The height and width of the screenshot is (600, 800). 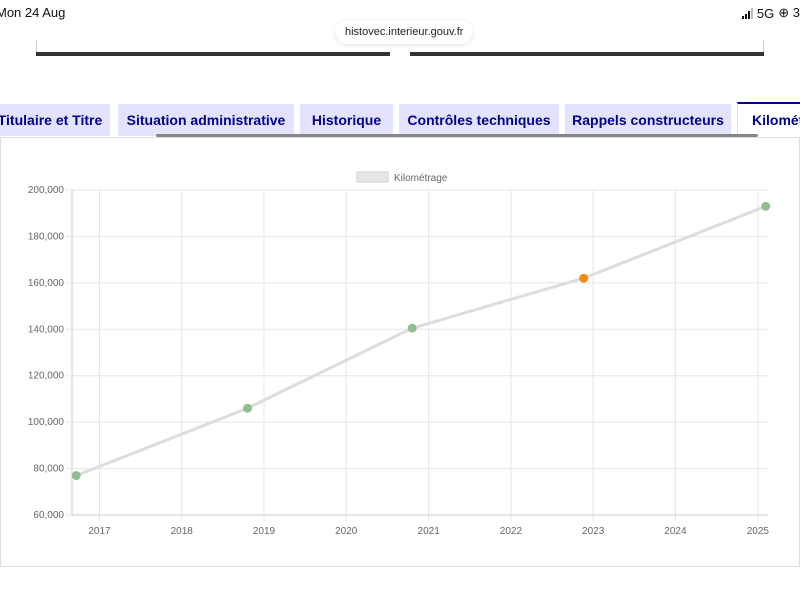 I want to click on legend-label: Kilométrage, so click(x=421, y=178).